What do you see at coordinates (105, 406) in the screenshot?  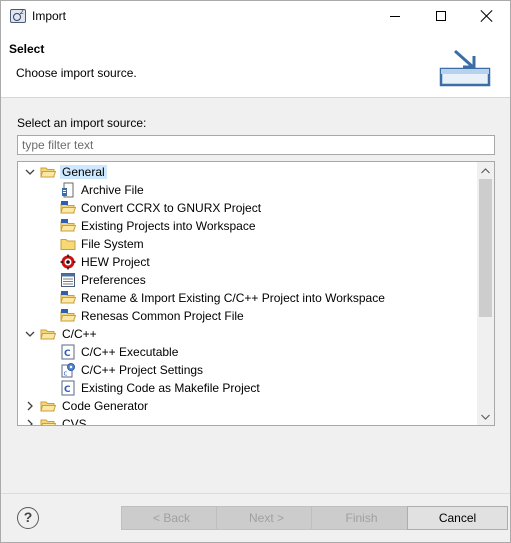 I see `tree-item-label: Code Generator` at bounding box center [105, 406].